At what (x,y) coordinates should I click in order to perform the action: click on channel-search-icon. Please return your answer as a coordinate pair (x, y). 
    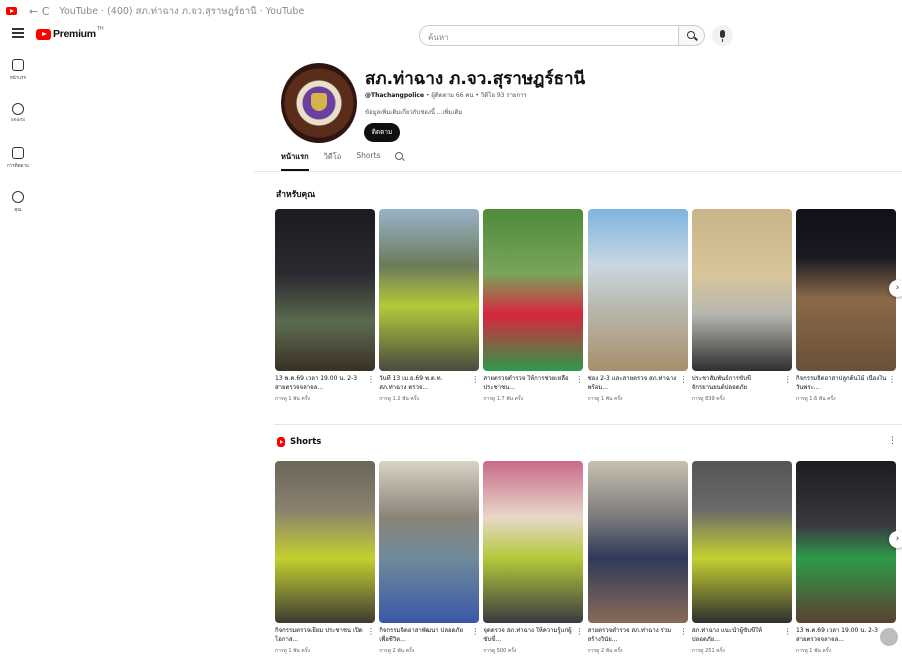
    Looking at the image, I should click on (399, 156).